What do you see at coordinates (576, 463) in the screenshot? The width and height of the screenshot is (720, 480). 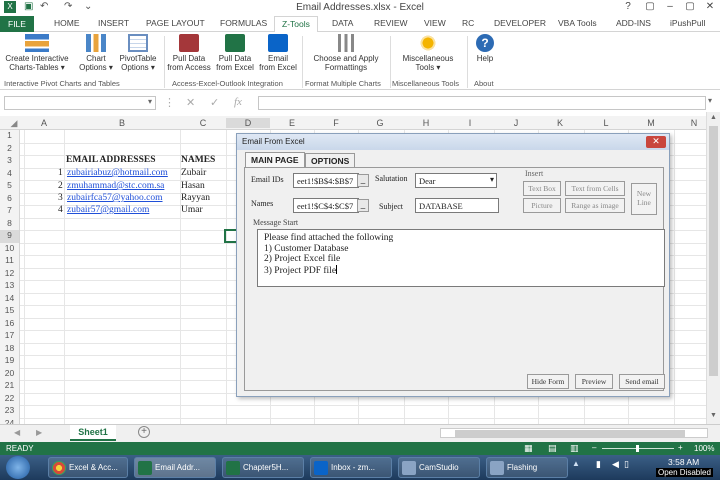 I see `tray-expand-icon: ▲` at bounding box center [576, 463].